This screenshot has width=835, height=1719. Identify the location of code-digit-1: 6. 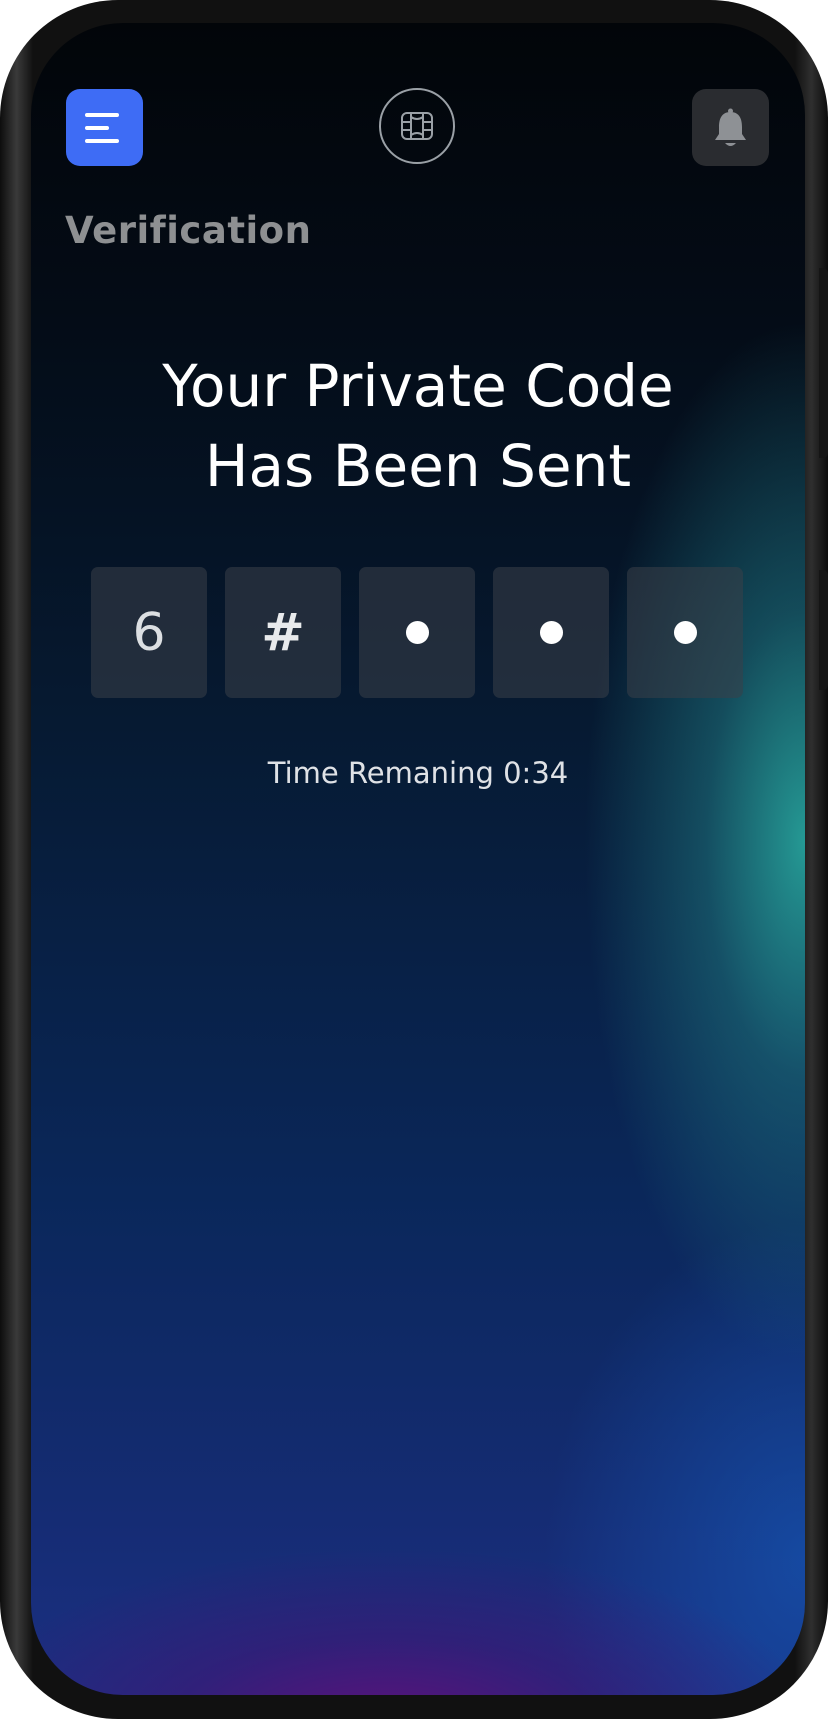
(149, 632).